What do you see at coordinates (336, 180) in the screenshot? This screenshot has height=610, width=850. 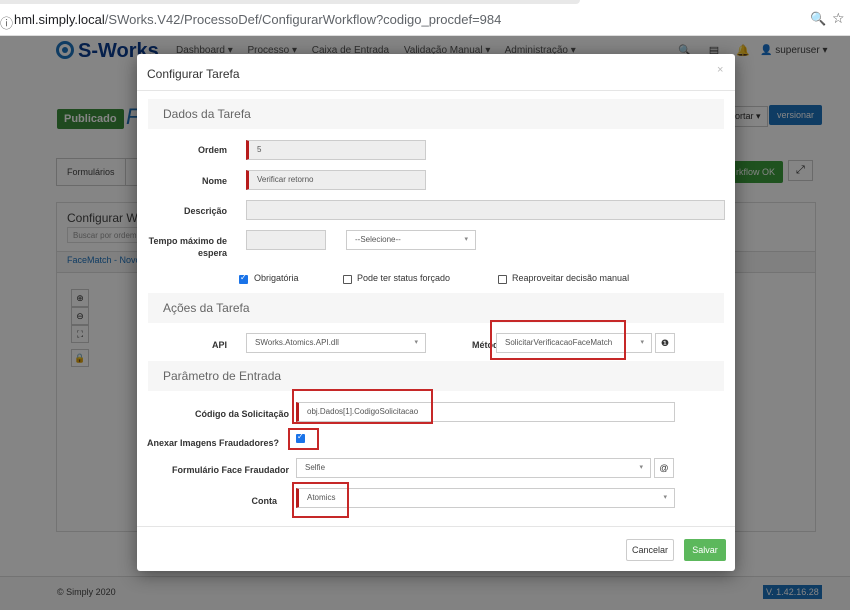 I see `nome-field: Verificar retorno` at bounding box center [336, 180].